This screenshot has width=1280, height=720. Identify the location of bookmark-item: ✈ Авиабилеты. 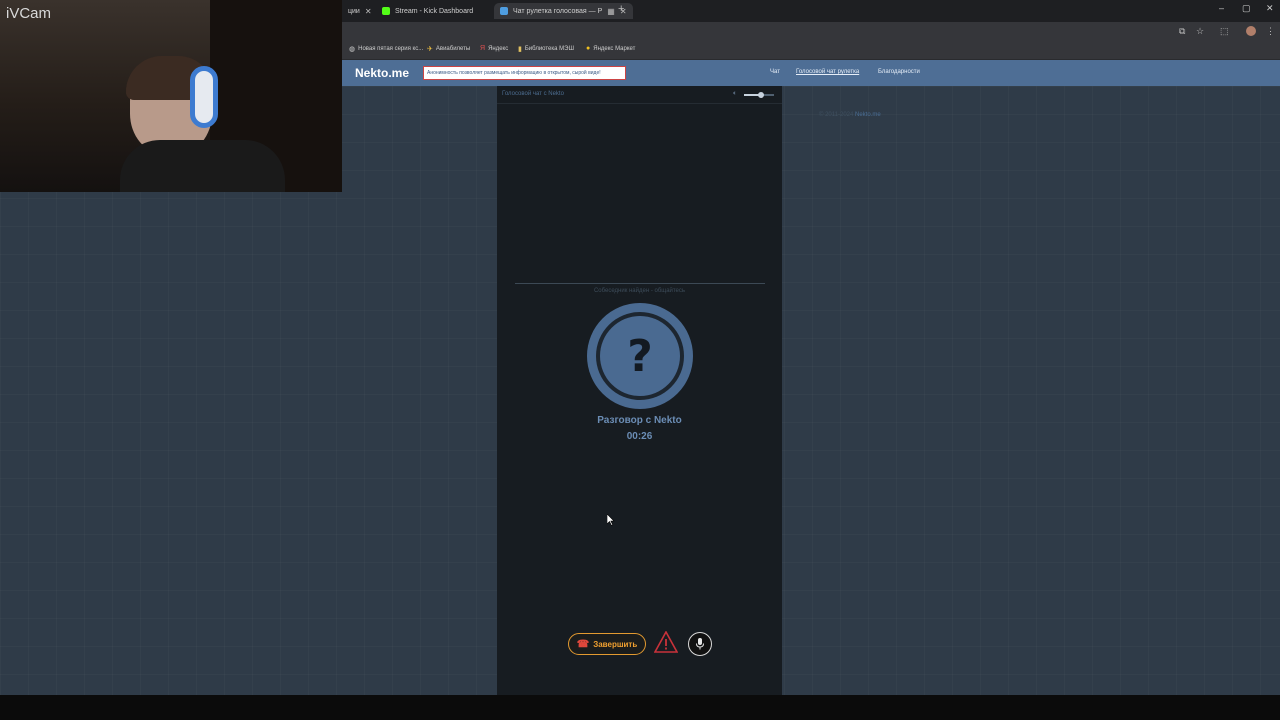
(448, 49).